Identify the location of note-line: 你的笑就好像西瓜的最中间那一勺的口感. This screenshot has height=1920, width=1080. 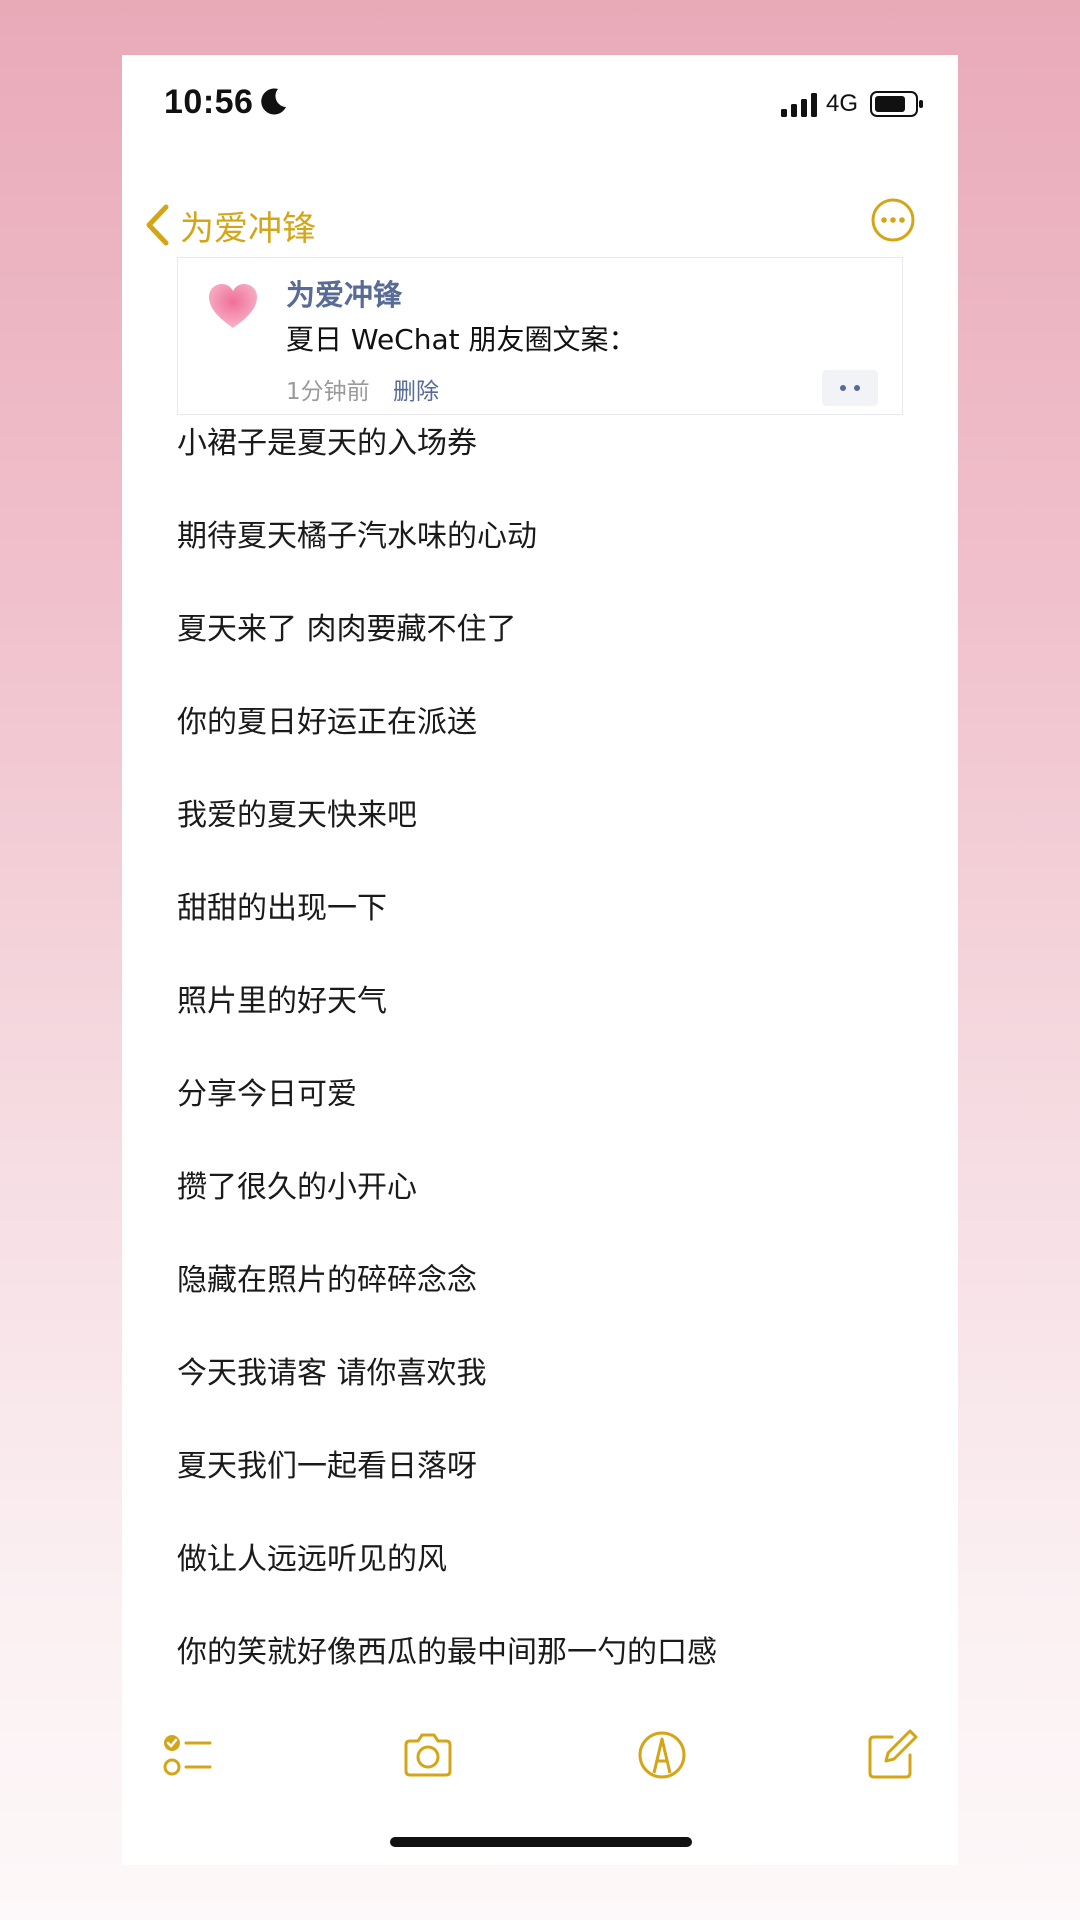
(447, 1652).